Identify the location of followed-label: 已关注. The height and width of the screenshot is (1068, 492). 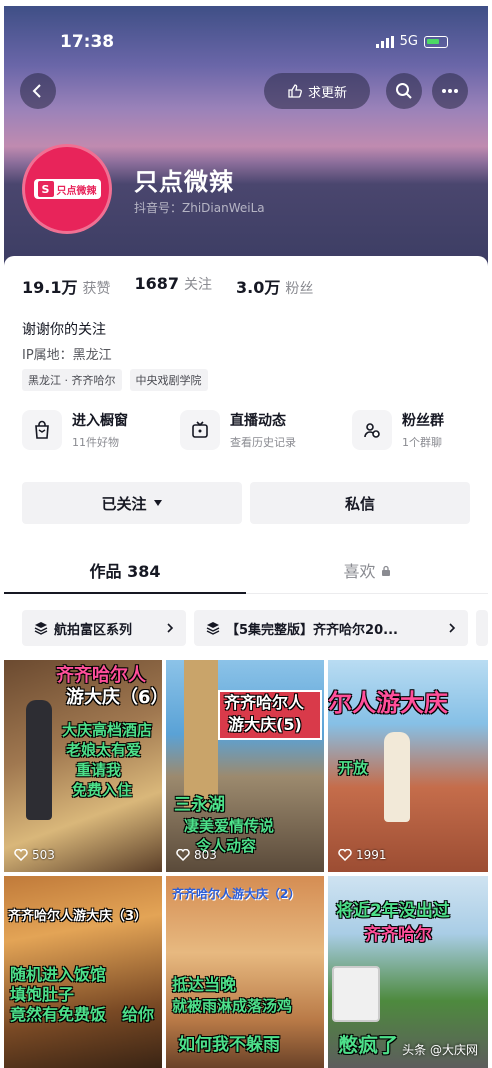
(124, 503).